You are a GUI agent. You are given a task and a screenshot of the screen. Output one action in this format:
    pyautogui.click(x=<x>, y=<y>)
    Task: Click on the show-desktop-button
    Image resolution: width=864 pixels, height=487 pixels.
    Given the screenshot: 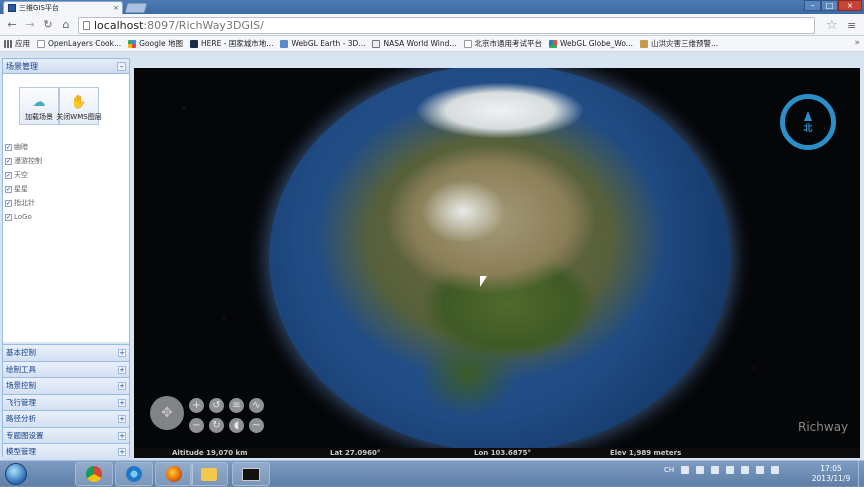 What is the action you would take?
    pyautogui.click(x=861, y=474)
    